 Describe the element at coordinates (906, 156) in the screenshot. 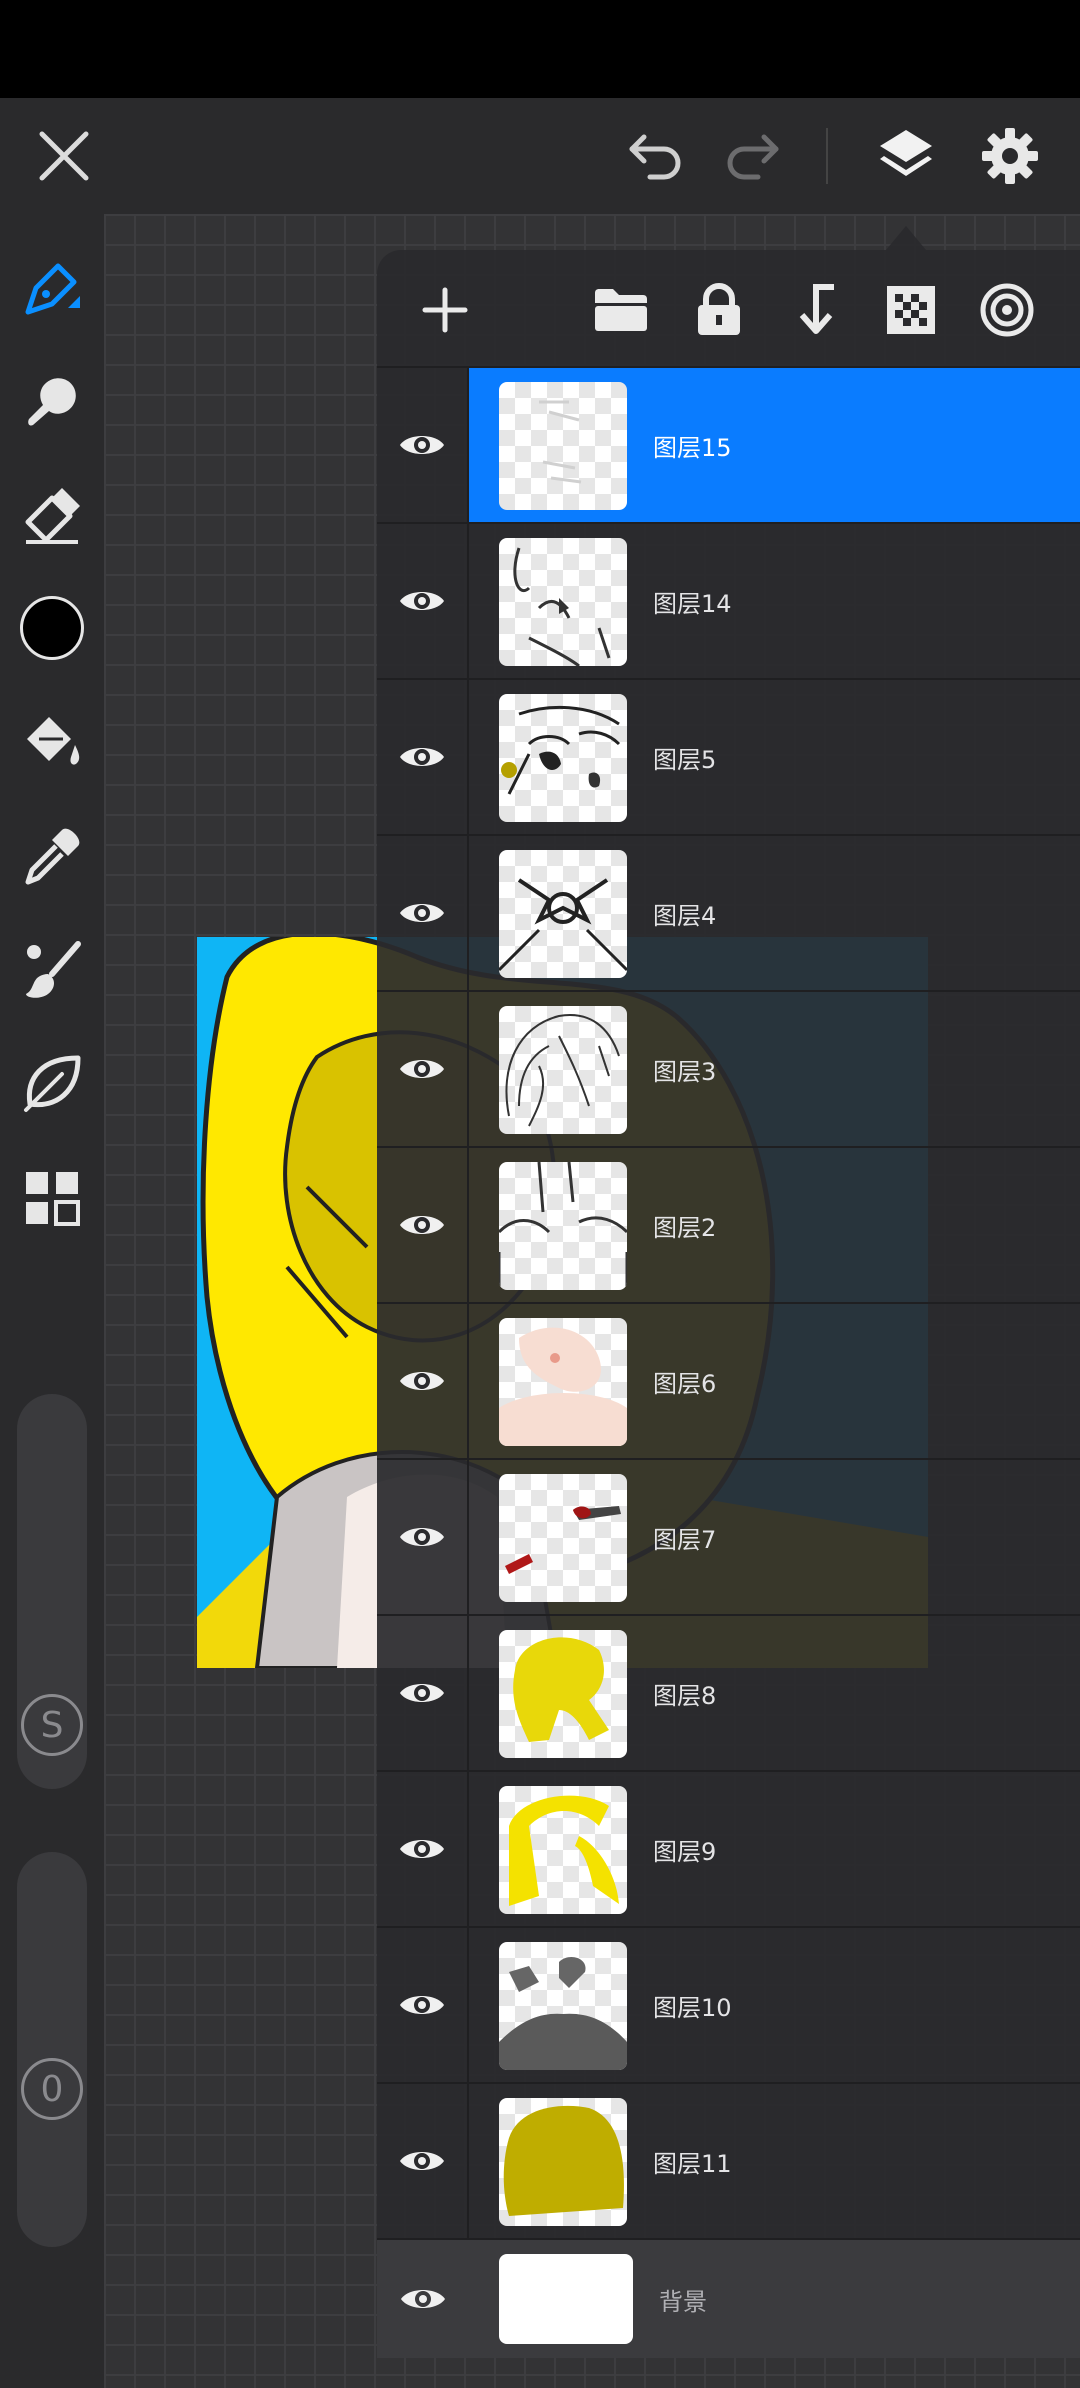

I see `layers-button` at that location.